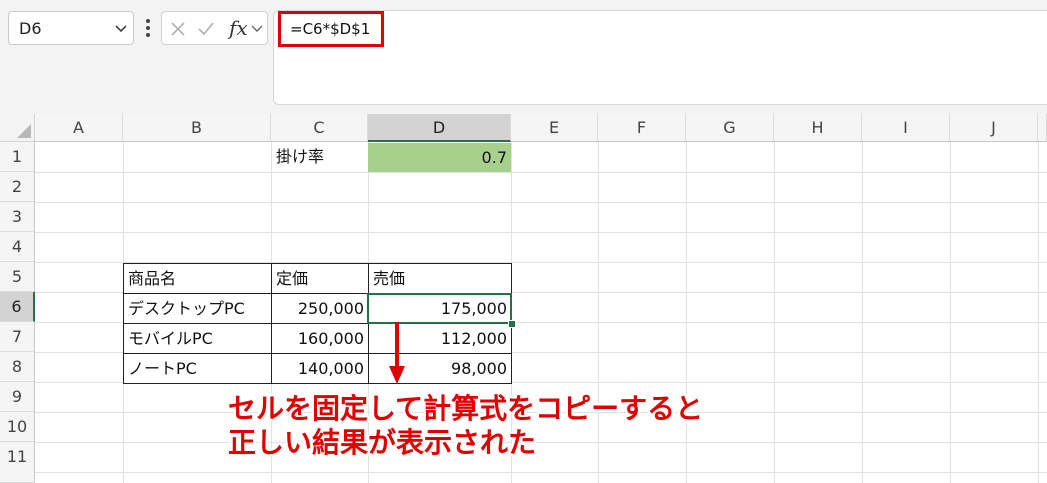  I want to click on table-header-list-price: 定価, so click(320, 279).